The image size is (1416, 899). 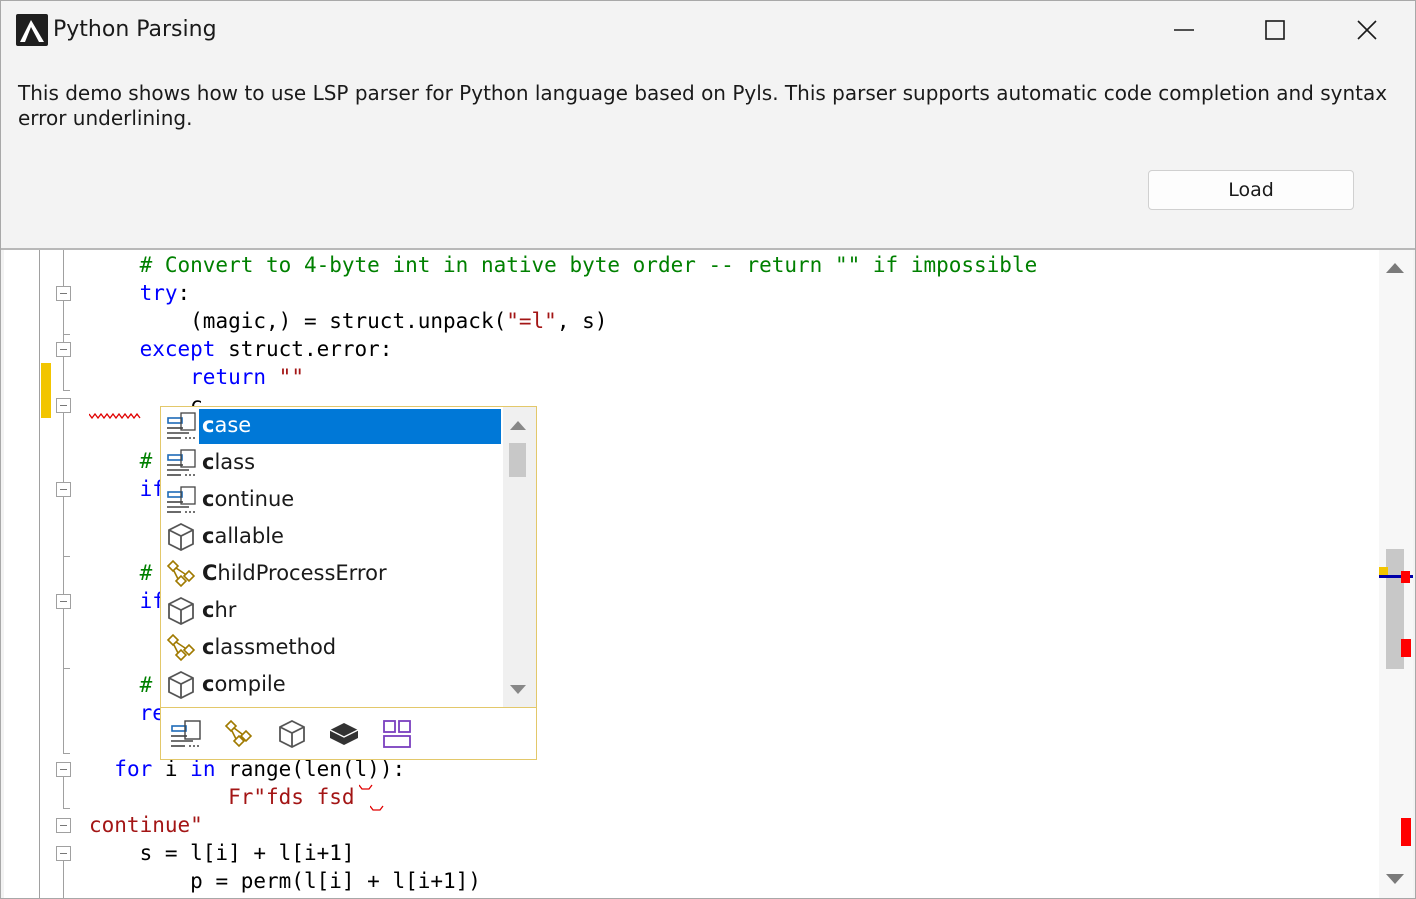 What do you see at coordinates (1406, 648) in the screenshot?
I see `error-map-marker` at bounding box center [1406, 648].